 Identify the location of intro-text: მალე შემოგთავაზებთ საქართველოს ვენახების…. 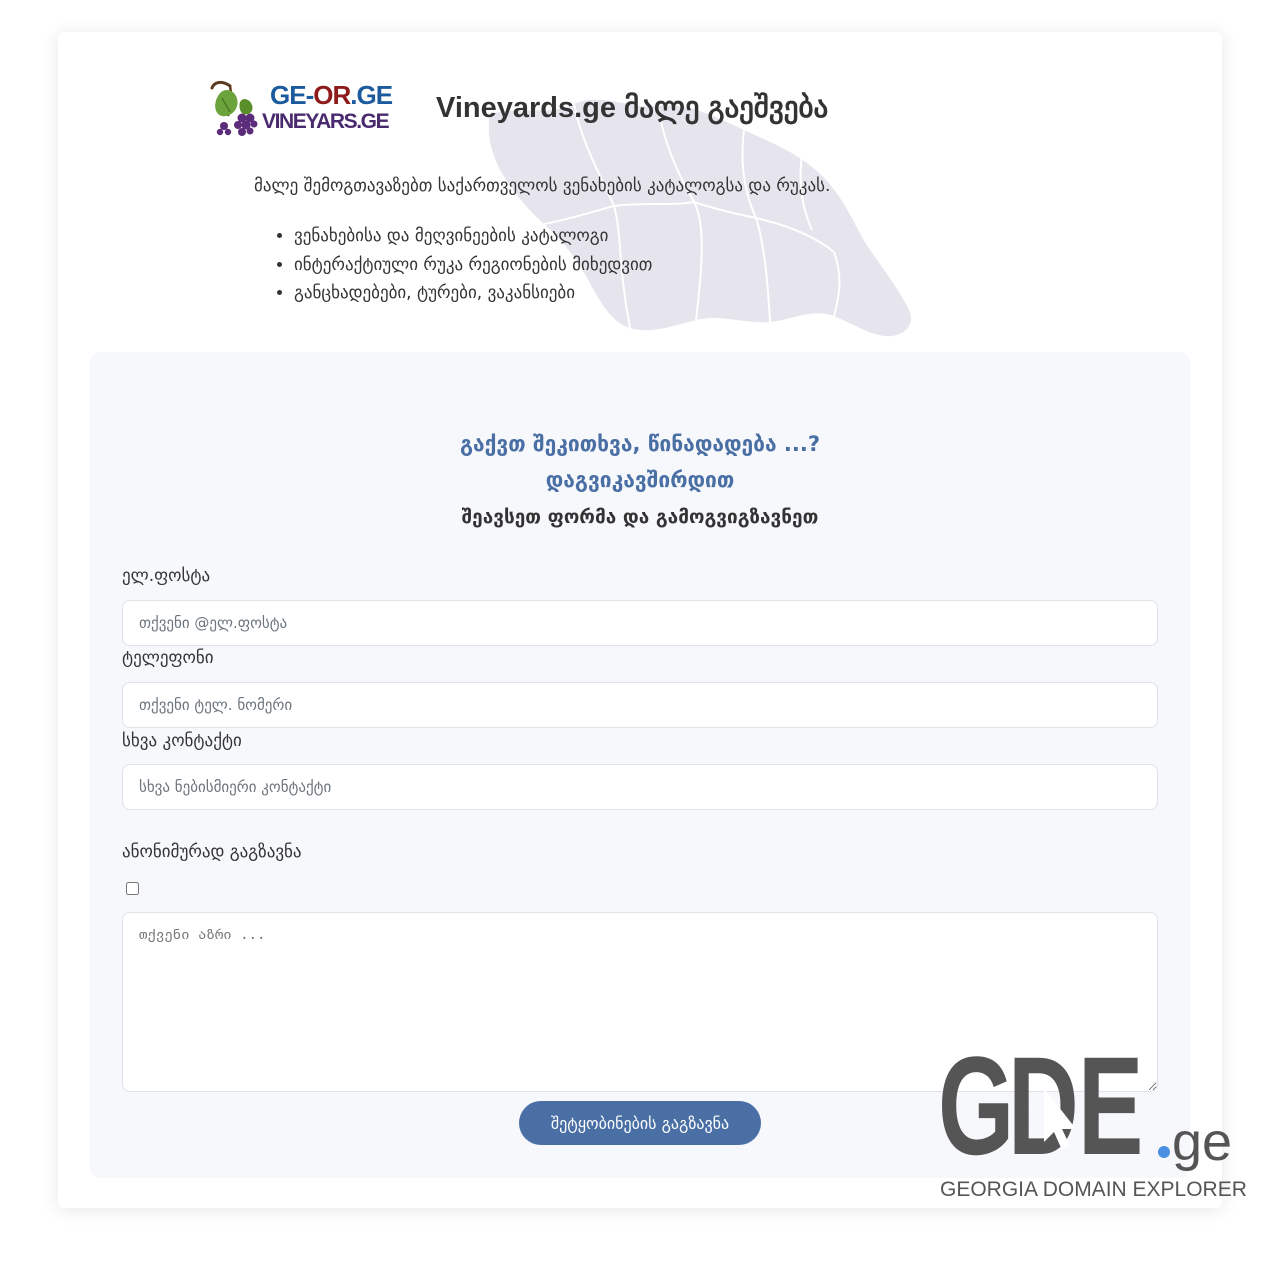
(542, 186).